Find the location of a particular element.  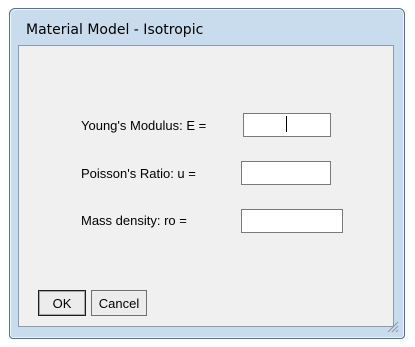

poissons-ratio-label: Poisson's Ratio: u = is located at coordinates (138, 173).